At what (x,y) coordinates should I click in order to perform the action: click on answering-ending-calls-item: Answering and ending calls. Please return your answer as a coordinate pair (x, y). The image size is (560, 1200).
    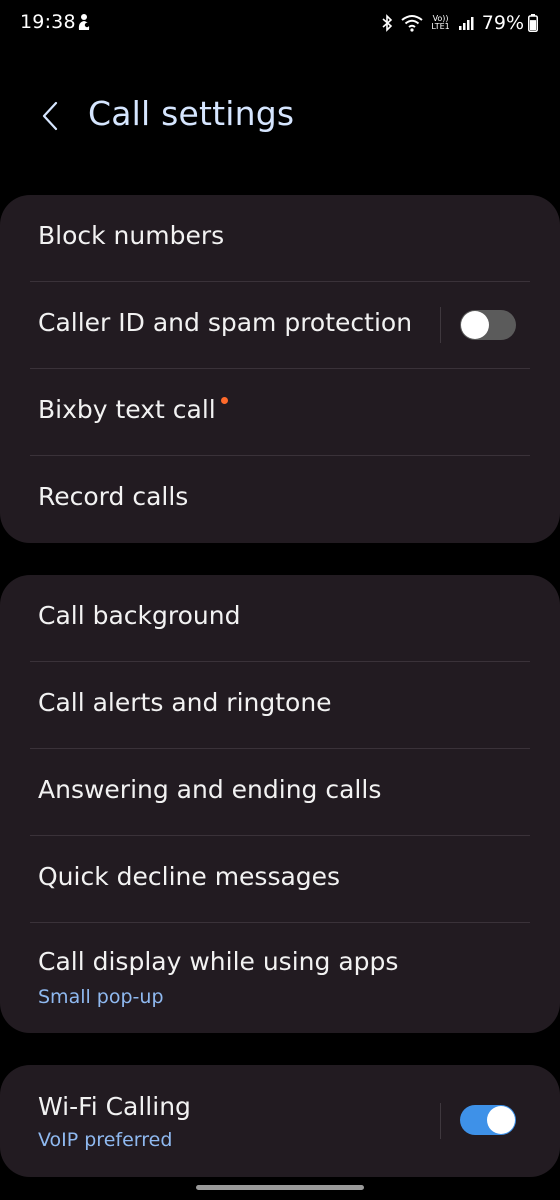
    Looking at the image, I should click on (280, 792).